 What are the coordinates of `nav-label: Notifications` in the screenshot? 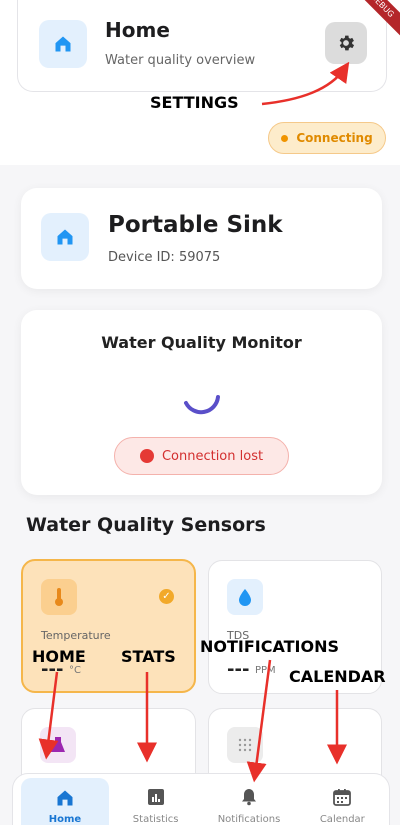 It's located at (249, 819).